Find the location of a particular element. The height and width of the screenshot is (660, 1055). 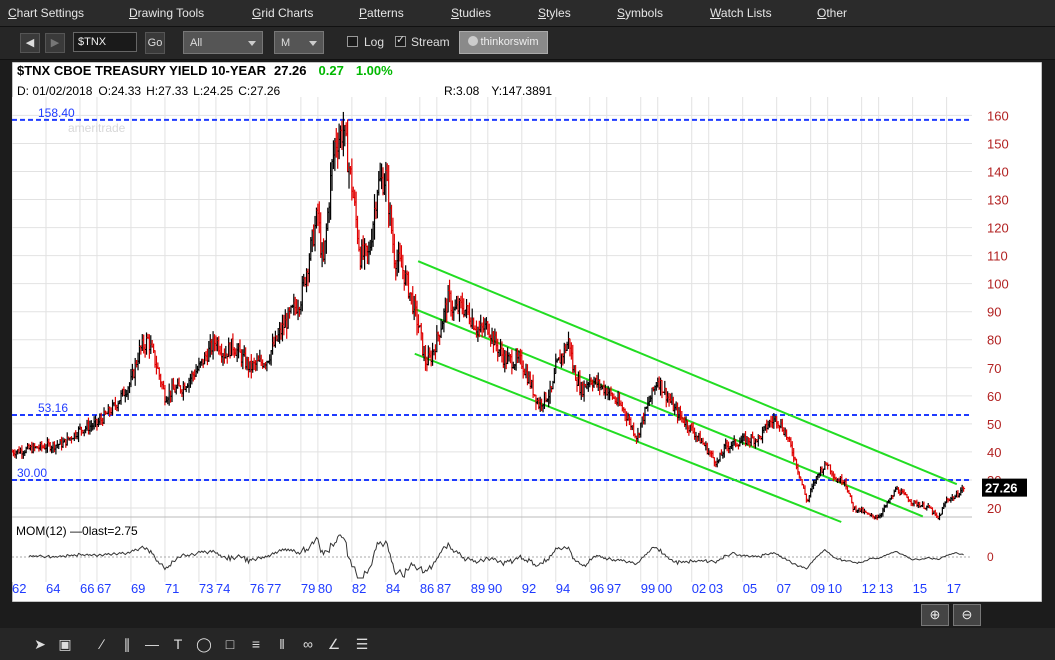

zoom-controls: ⊕ ⊖ is located at coordinates (952, 615).